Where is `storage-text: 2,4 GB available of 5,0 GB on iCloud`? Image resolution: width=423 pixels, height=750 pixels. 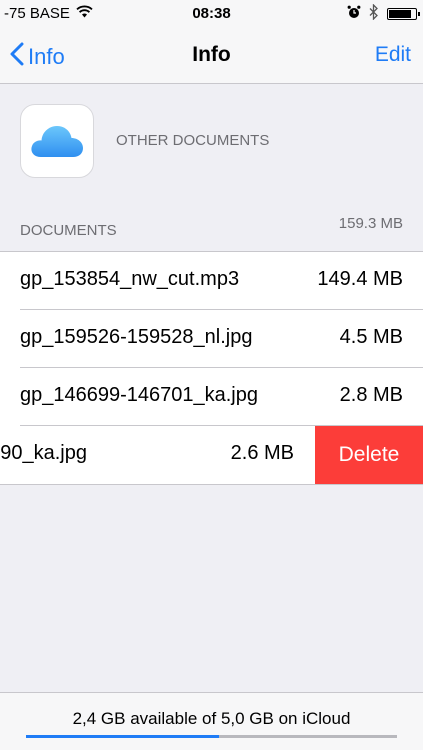 storage-text: 2,4 GB available of 5,0 GB on iCloud is located at coordinates (211, 718).